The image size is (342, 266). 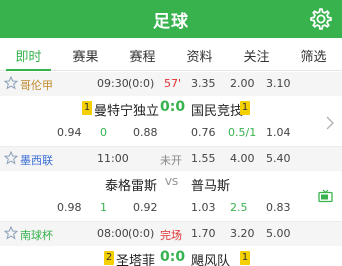 What do you see at coordinates (242, 158) in the screenshot?
I see `odds-draw: 4.00` at bounding box center [242, 158].